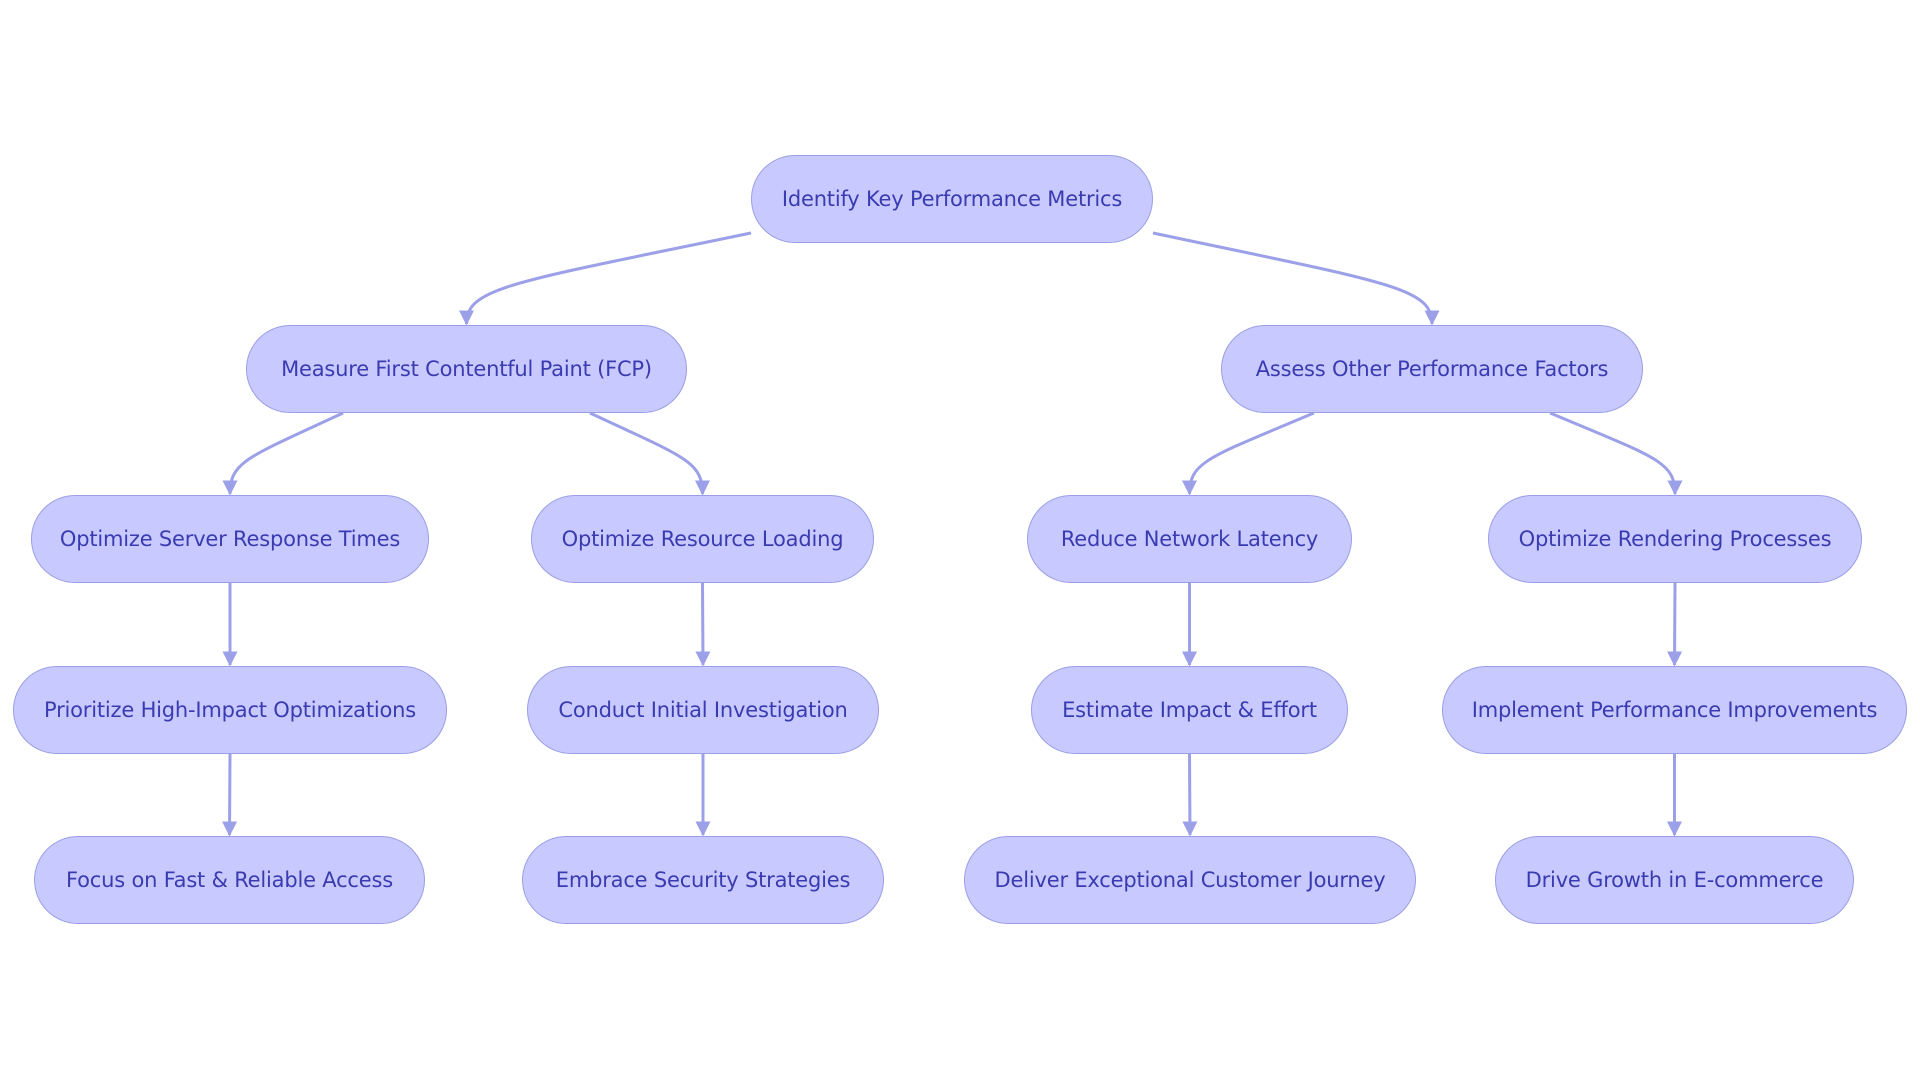 This screenshot has height=1080, width=1920. I want to click on node-label: Focus on Fast & Reliable Access, so click(229, 880).